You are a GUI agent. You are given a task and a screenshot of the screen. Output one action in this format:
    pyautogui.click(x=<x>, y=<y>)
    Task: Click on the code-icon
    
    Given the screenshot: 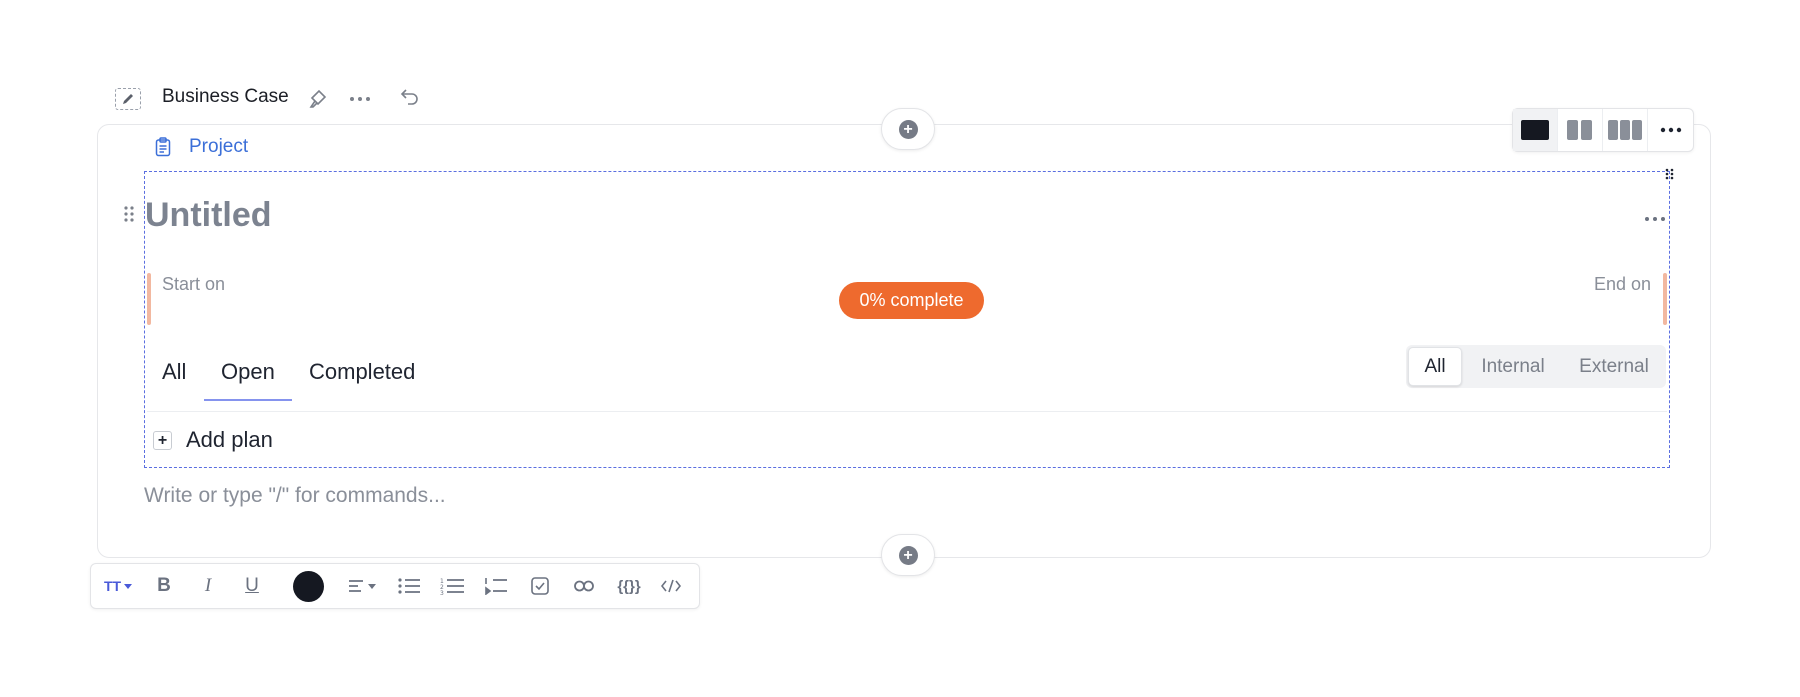 What is the action you would take?
    pyautogui.click(x=671, y=586)
    